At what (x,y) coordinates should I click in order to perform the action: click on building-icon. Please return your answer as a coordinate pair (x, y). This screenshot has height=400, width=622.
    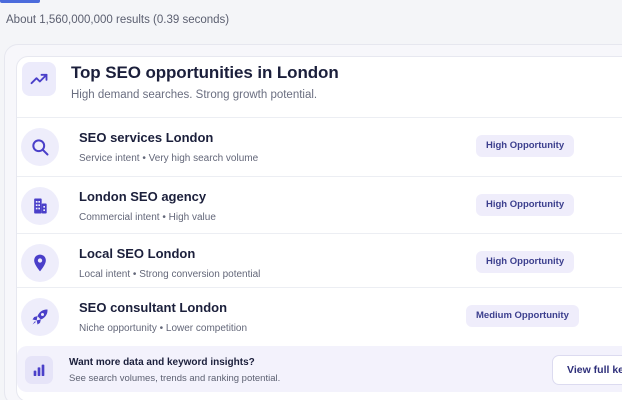
    Looking at the image, I should click on (40, 206).